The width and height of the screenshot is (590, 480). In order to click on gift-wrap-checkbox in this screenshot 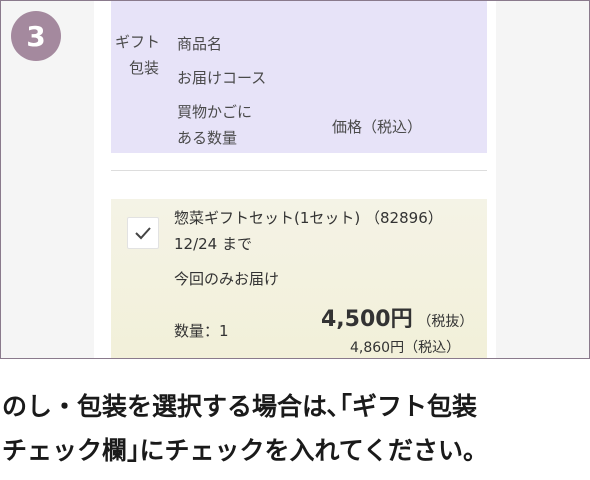, I will do `click(143, 233)`.